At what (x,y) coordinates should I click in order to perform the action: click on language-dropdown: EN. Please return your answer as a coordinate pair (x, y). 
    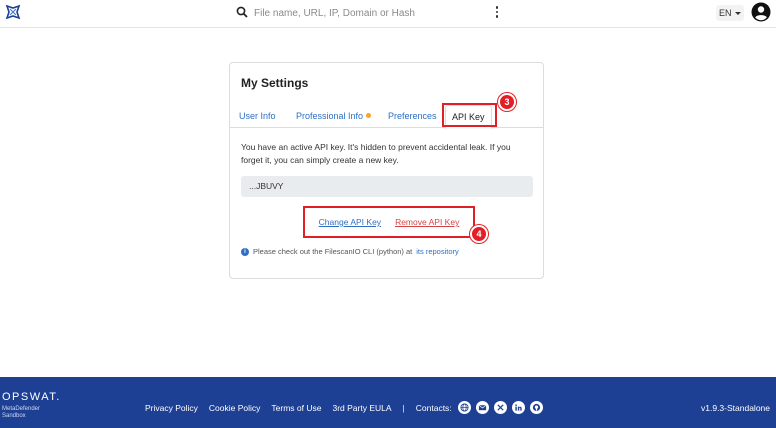
    Looking at the image, I should click on (730, 13).